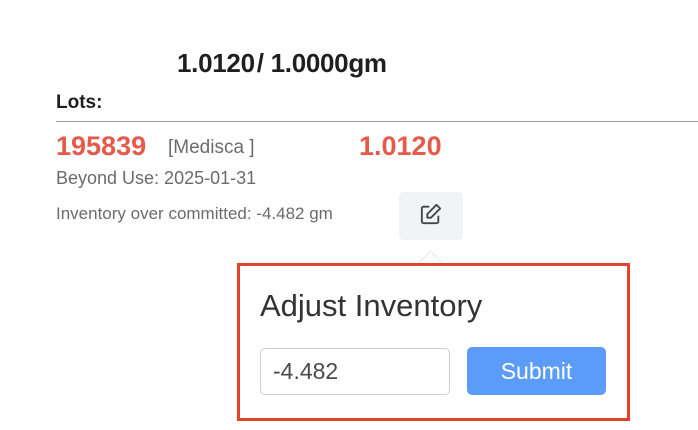 Image resolution: width=698 pixels, height=430 pixels. Describe the element at coordinates (216, 63) in the screenshot. I see `committed-quantity: 1.0120` at that location.